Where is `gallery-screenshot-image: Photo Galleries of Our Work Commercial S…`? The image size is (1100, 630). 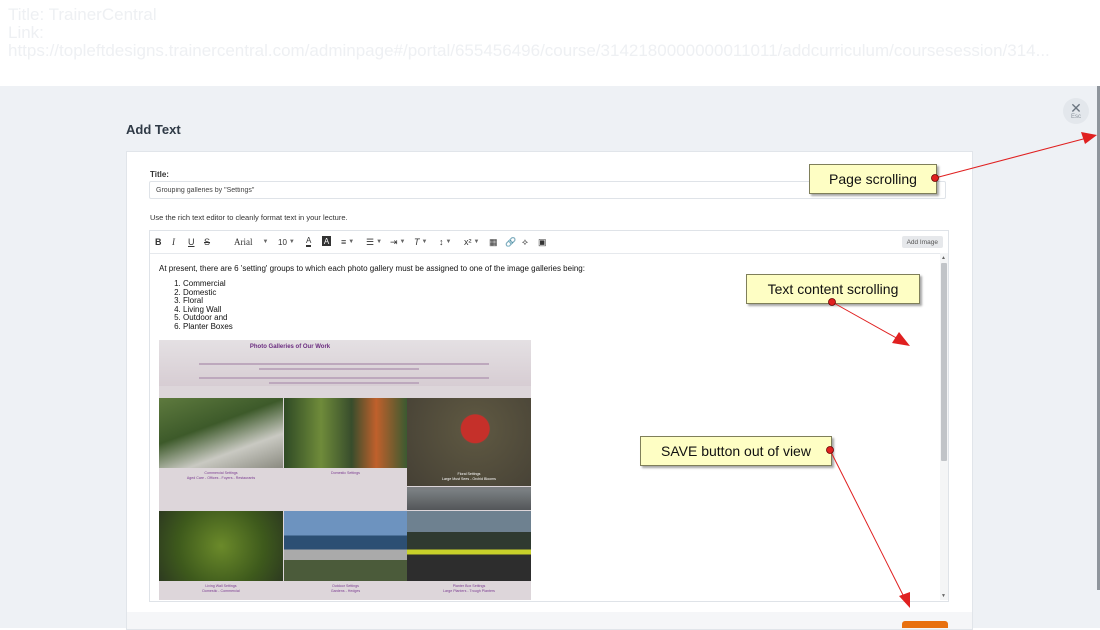
gallery-screenshot-image: Photo Galleries of Our Work Commercial S… is located at coordinates (345, 470).